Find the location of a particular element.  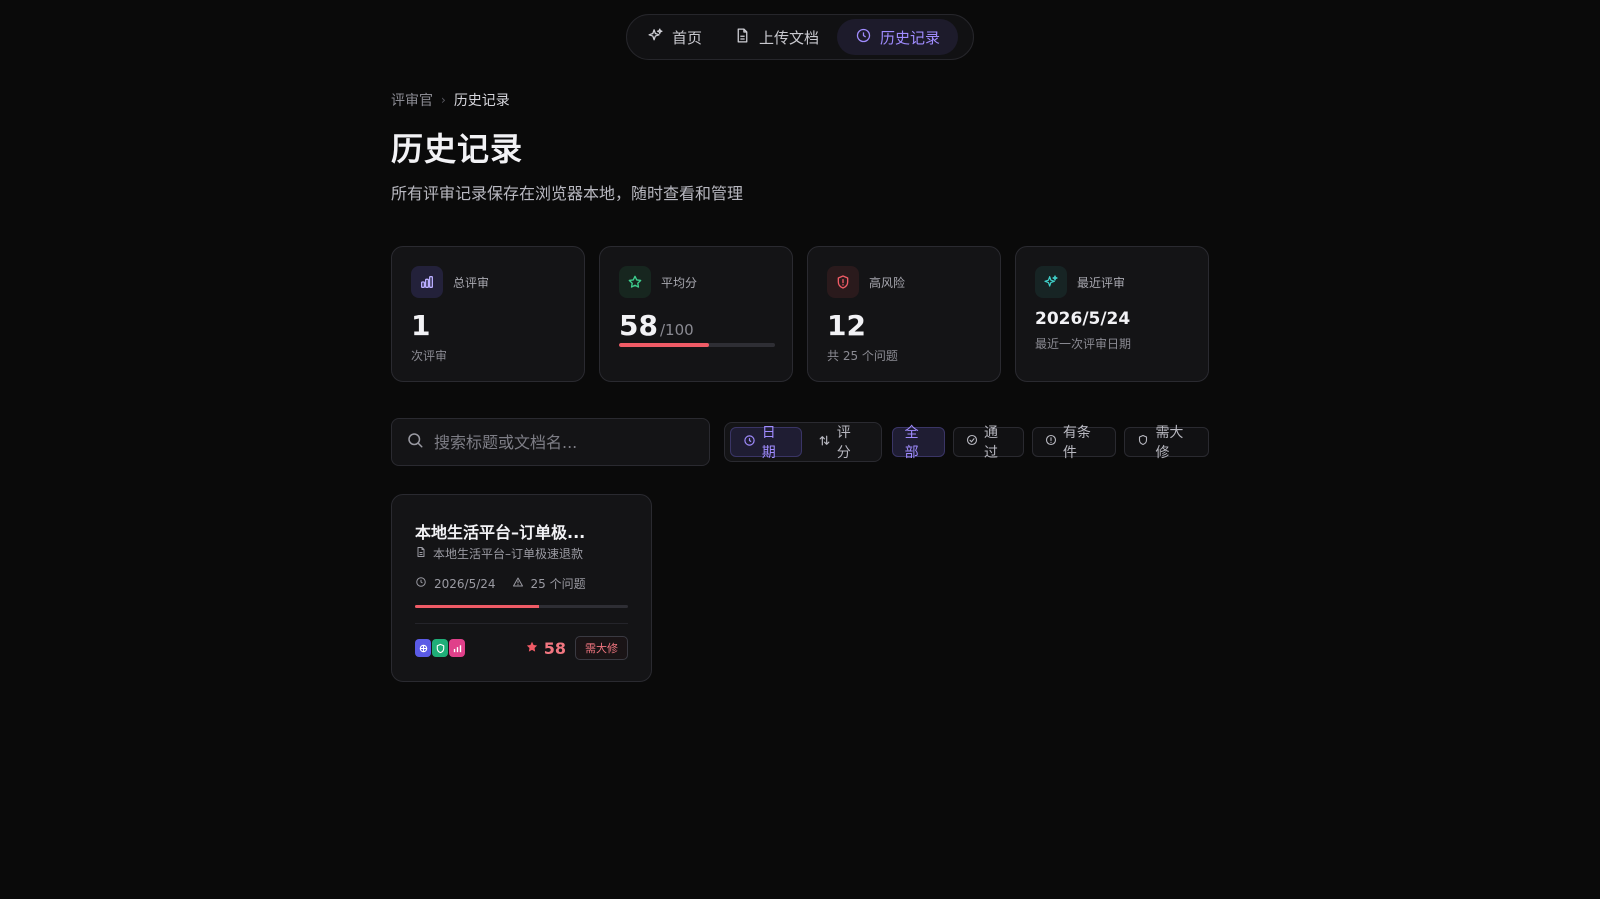

stat-label: 总评审 is located at coordinates (471, 282).